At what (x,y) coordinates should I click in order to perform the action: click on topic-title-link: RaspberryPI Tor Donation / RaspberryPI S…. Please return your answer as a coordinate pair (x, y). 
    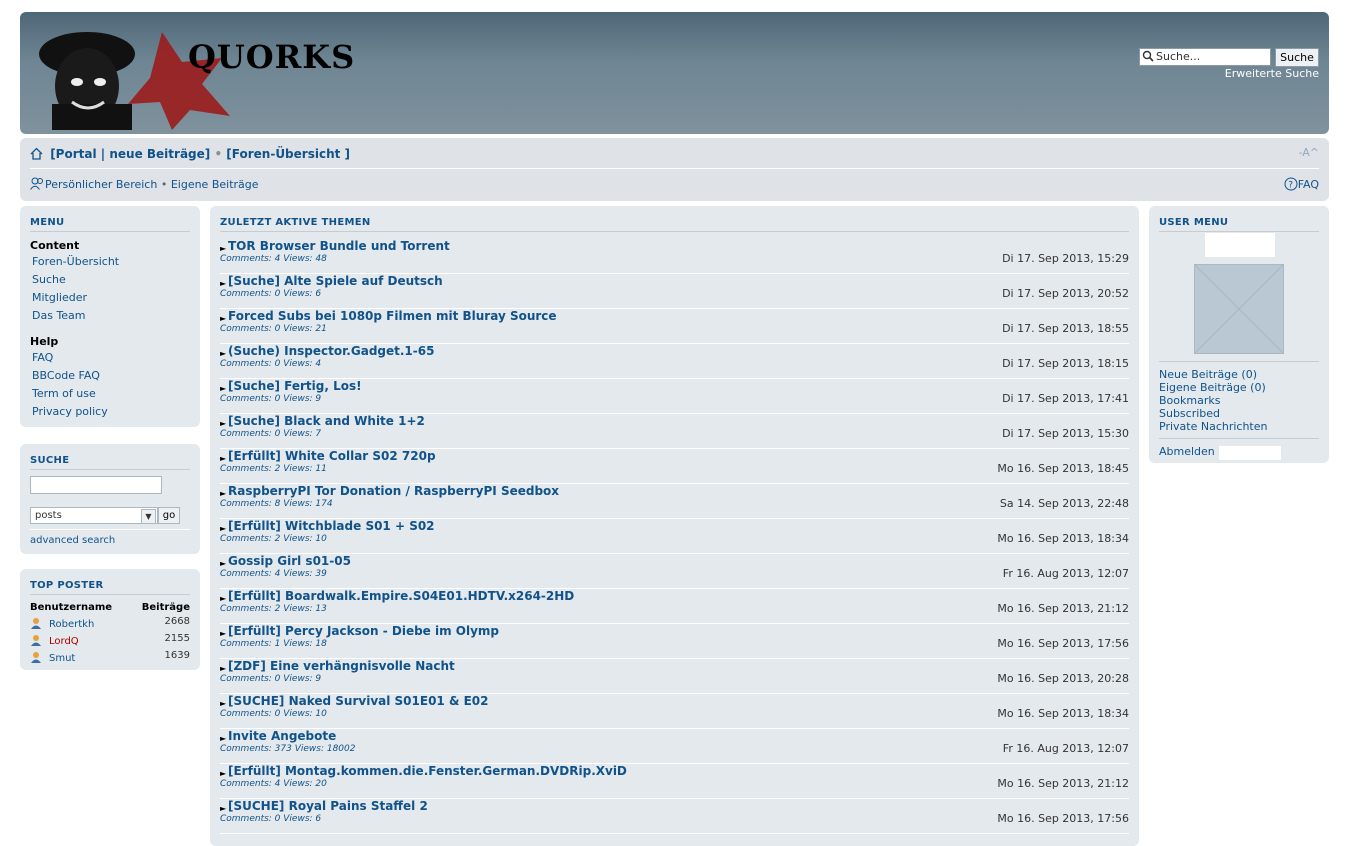
    Looking at the image, I should click on (393, 491).